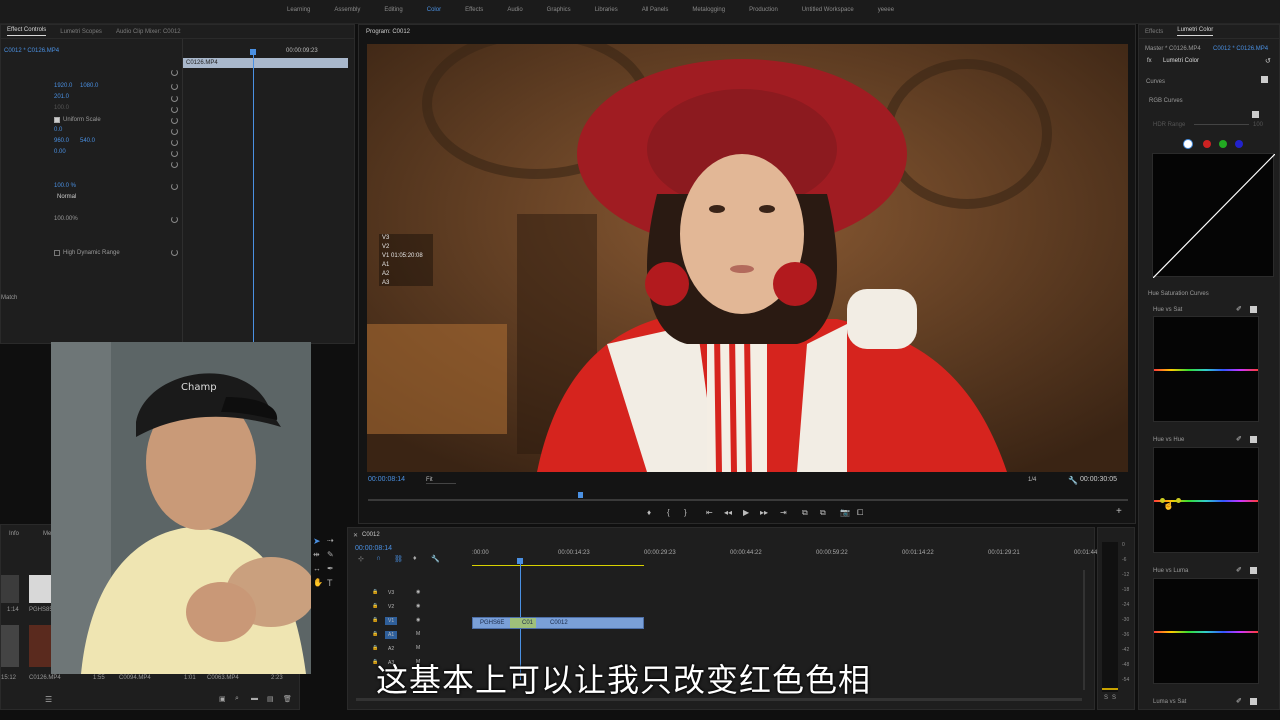 This screenshot has width=1280, height=720. I want to click on speed-value: 100.00%, so click(66, 219).